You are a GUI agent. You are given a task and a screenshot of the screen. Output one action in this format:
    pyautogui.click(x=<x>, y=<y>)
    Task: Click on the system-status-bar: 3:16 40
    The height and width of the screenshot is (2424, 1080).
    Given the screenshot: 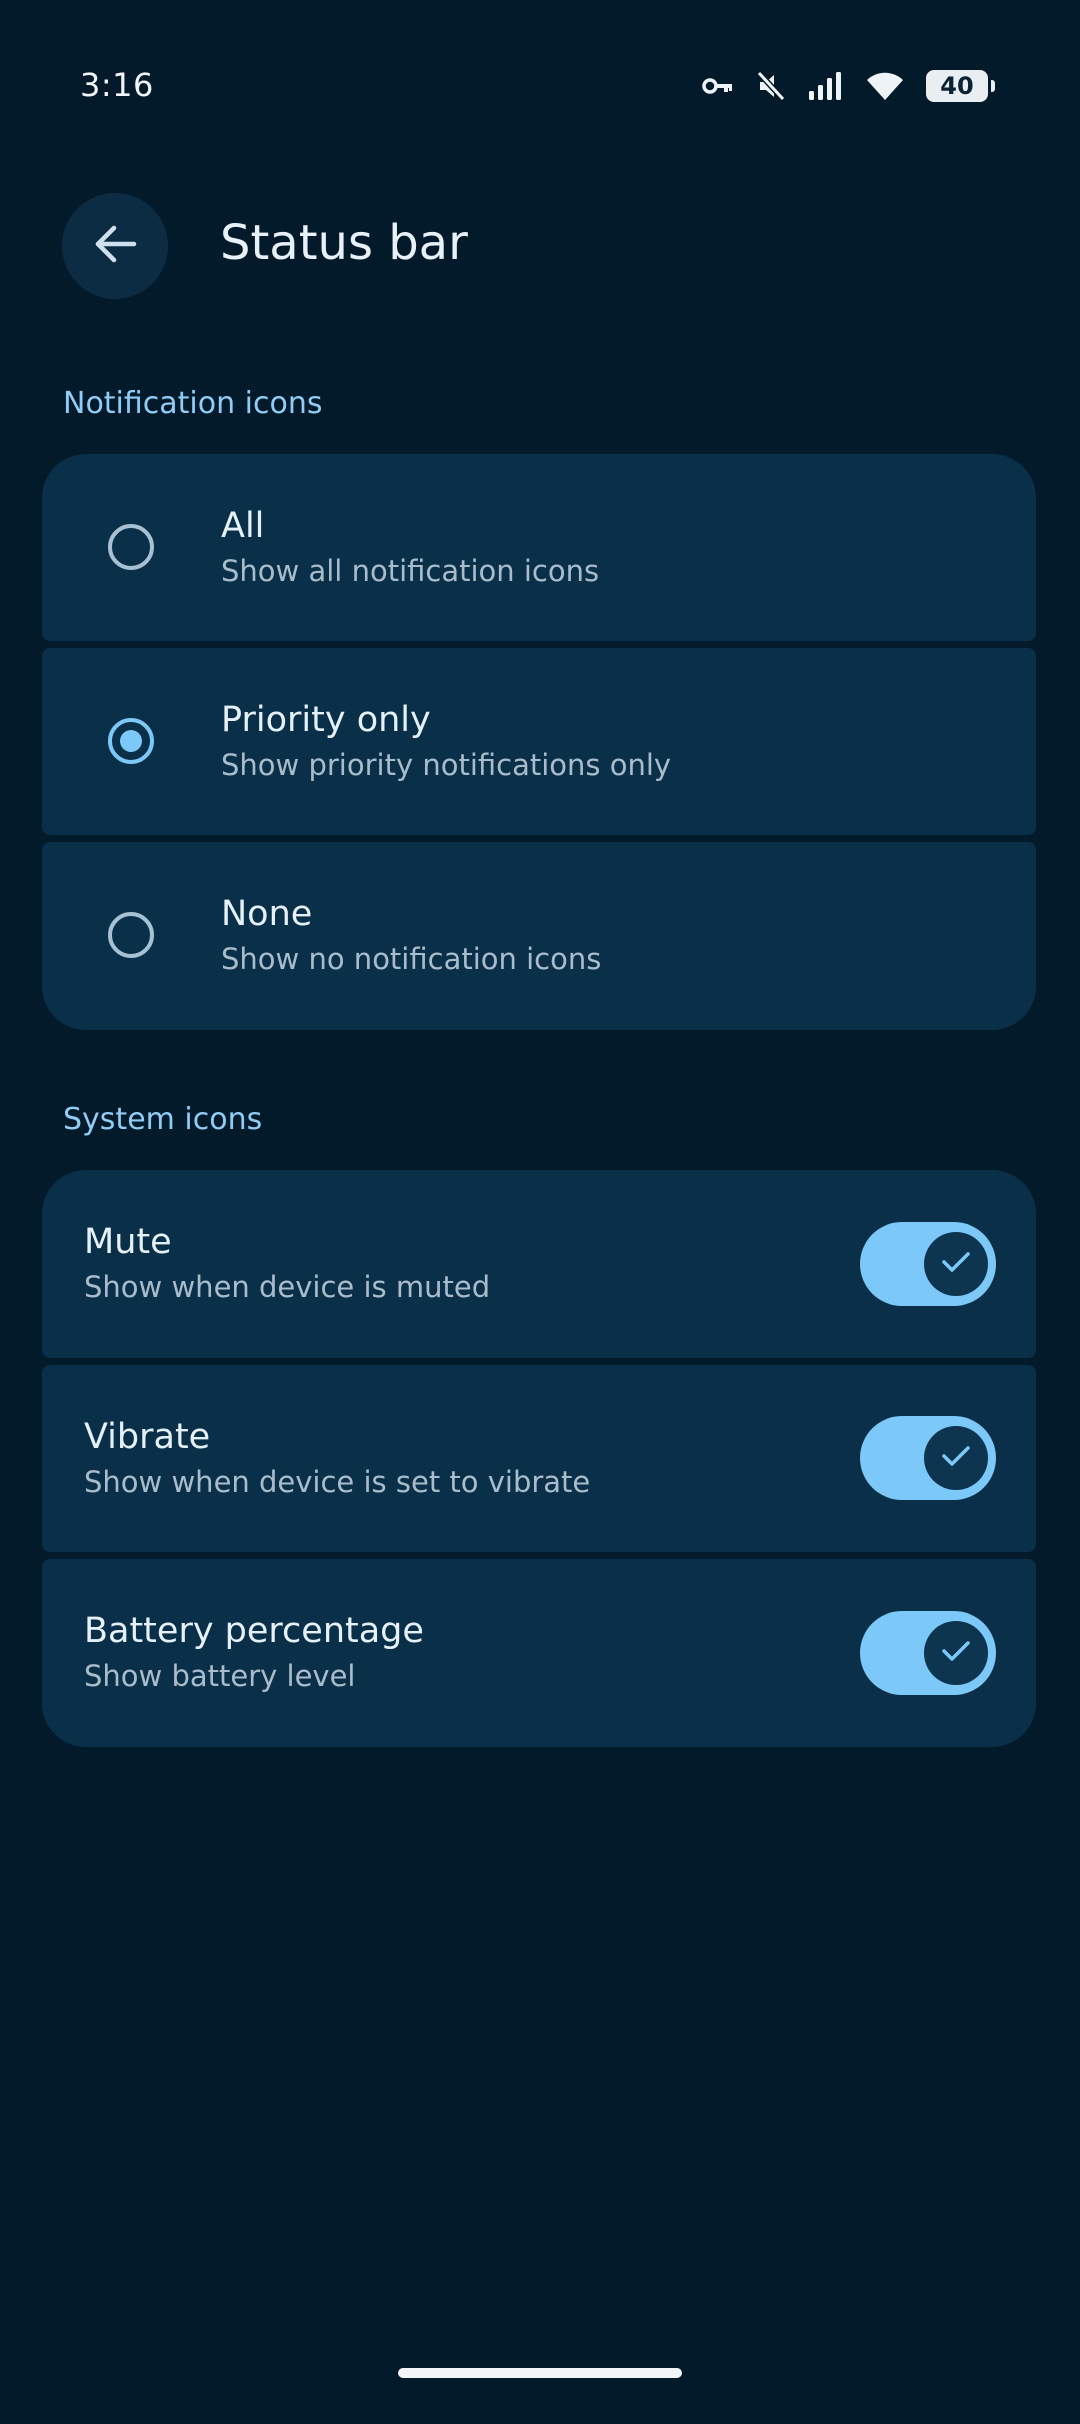 What is the action you would take?
    pyautogui.click(x=540, y=88)
    